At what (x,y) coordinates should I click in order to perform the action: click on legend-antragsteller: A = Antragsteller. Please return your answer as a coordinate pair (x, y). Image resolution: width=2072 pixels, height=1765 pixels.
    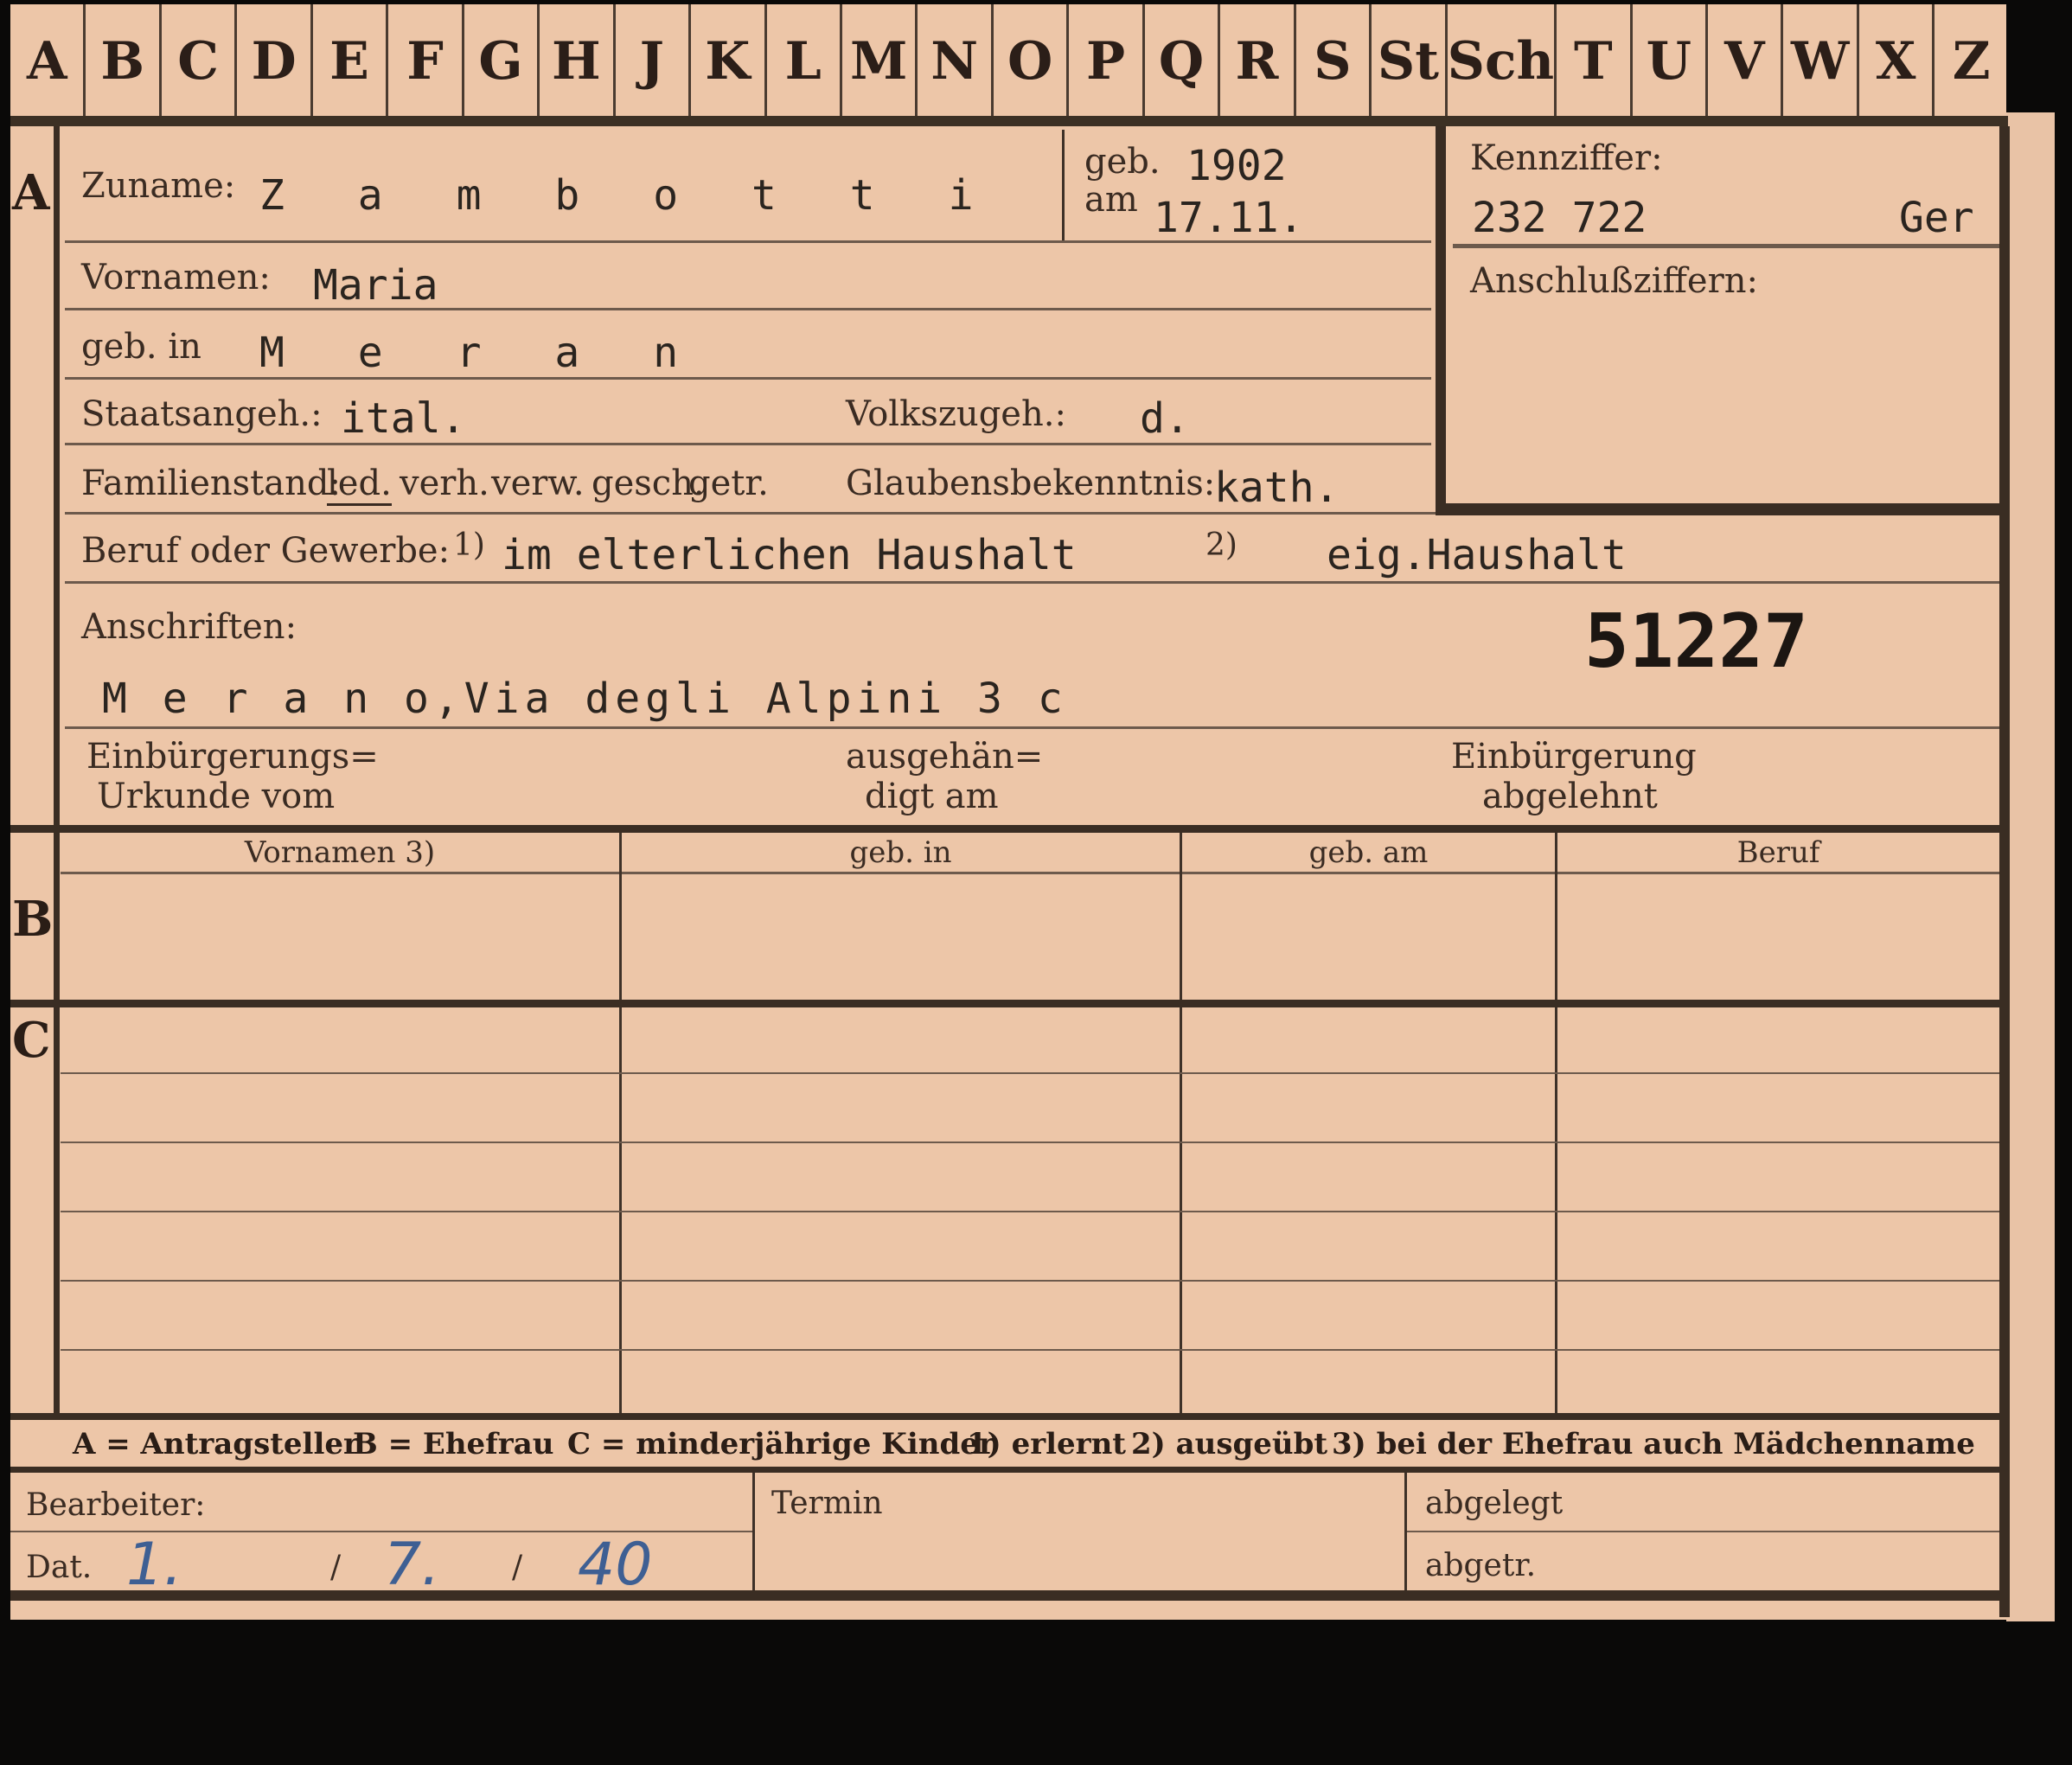
    Looking at the image, I should click on (216, 1444).